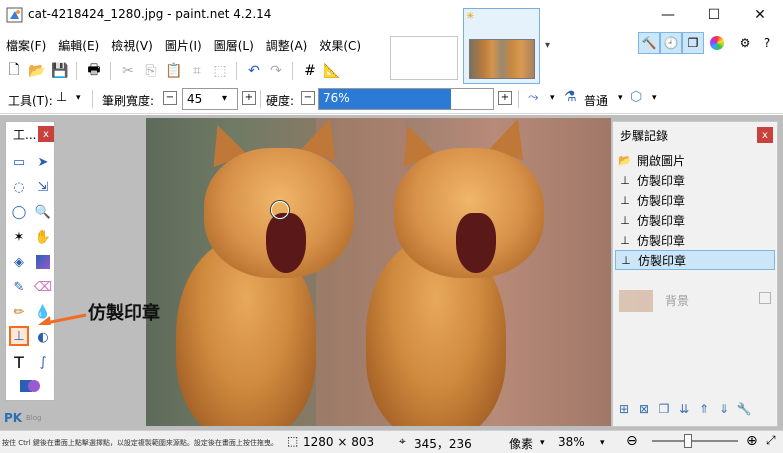 The height and width of the screenshot is (453, 783). Describe the element at coordinates (43, 362) in the screenshot. I see `line-curve-tool-icon: ∫` at that location.